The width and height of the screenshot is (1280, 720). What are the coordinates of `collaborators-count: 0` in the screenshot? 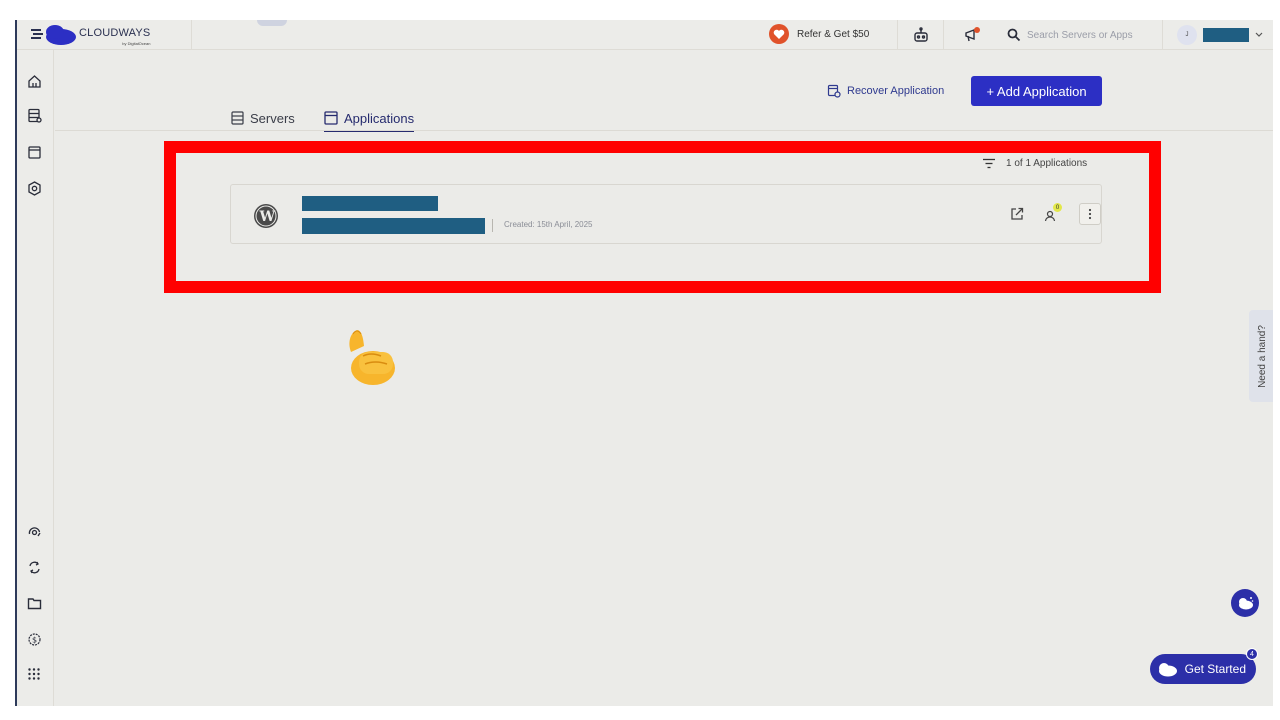 It's located at (1057, 207).